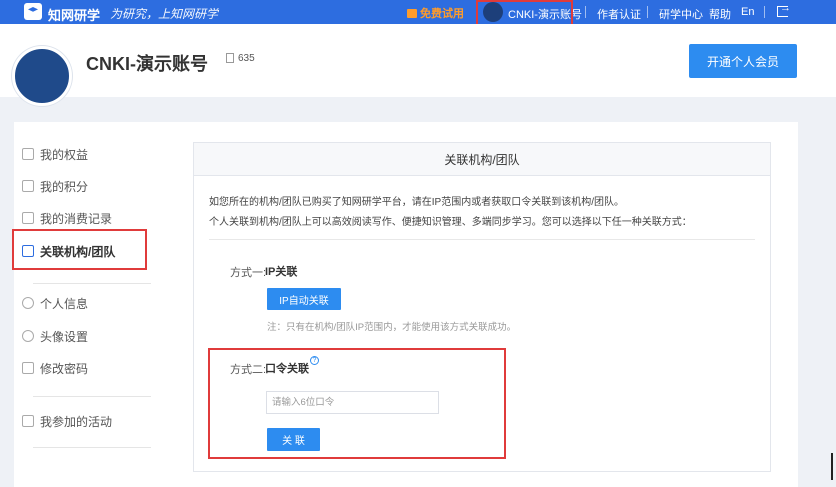 Image resolution: width=836 pixels, height=487 pixels. I want to click on sidebar-item-activities: 我参加的活动, so click(67, 421).